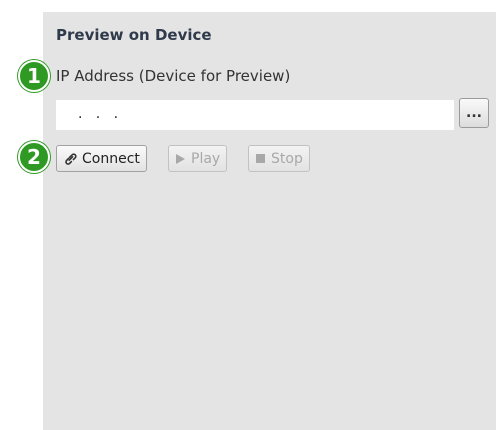  Describe the element at coordinates (180, 159) in the screenshot. I see `play-icon` at that location.